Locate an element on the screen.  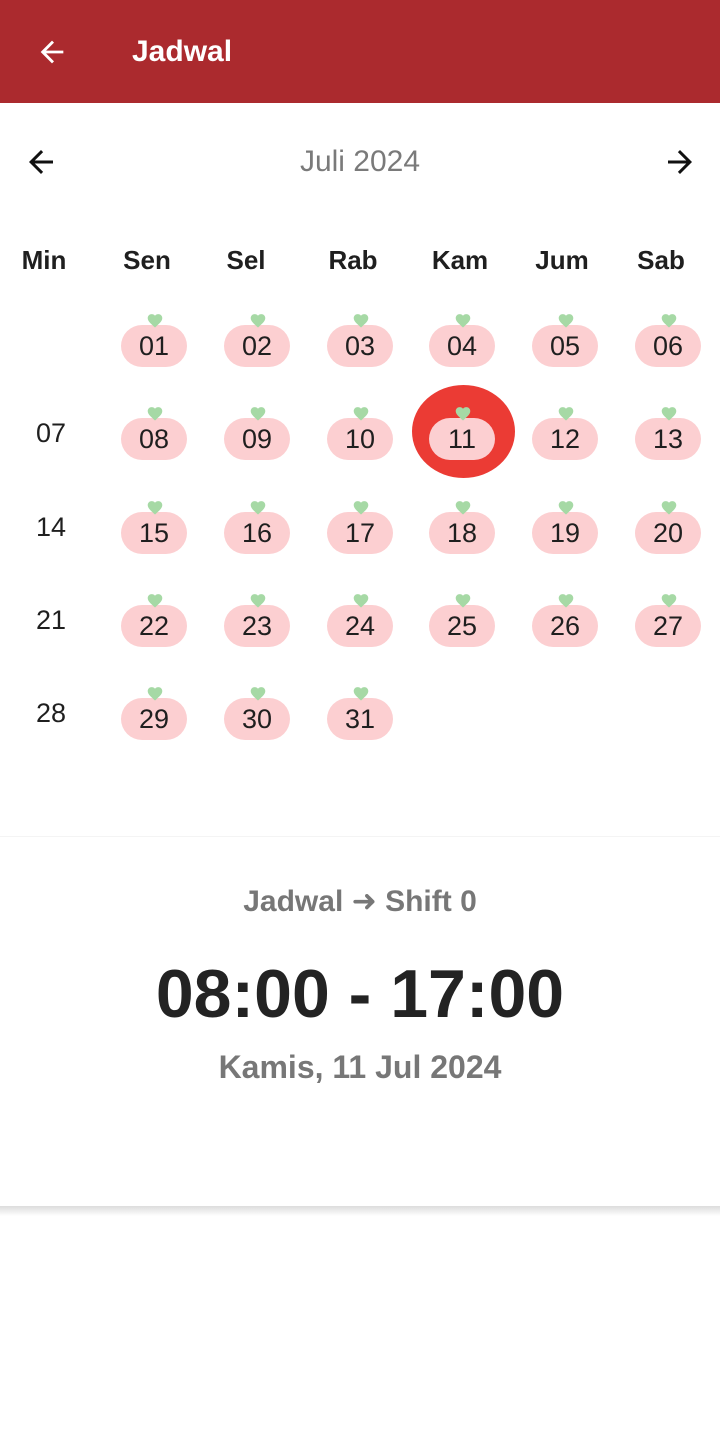
day-number: 06 is located at coordinates (668, 346).